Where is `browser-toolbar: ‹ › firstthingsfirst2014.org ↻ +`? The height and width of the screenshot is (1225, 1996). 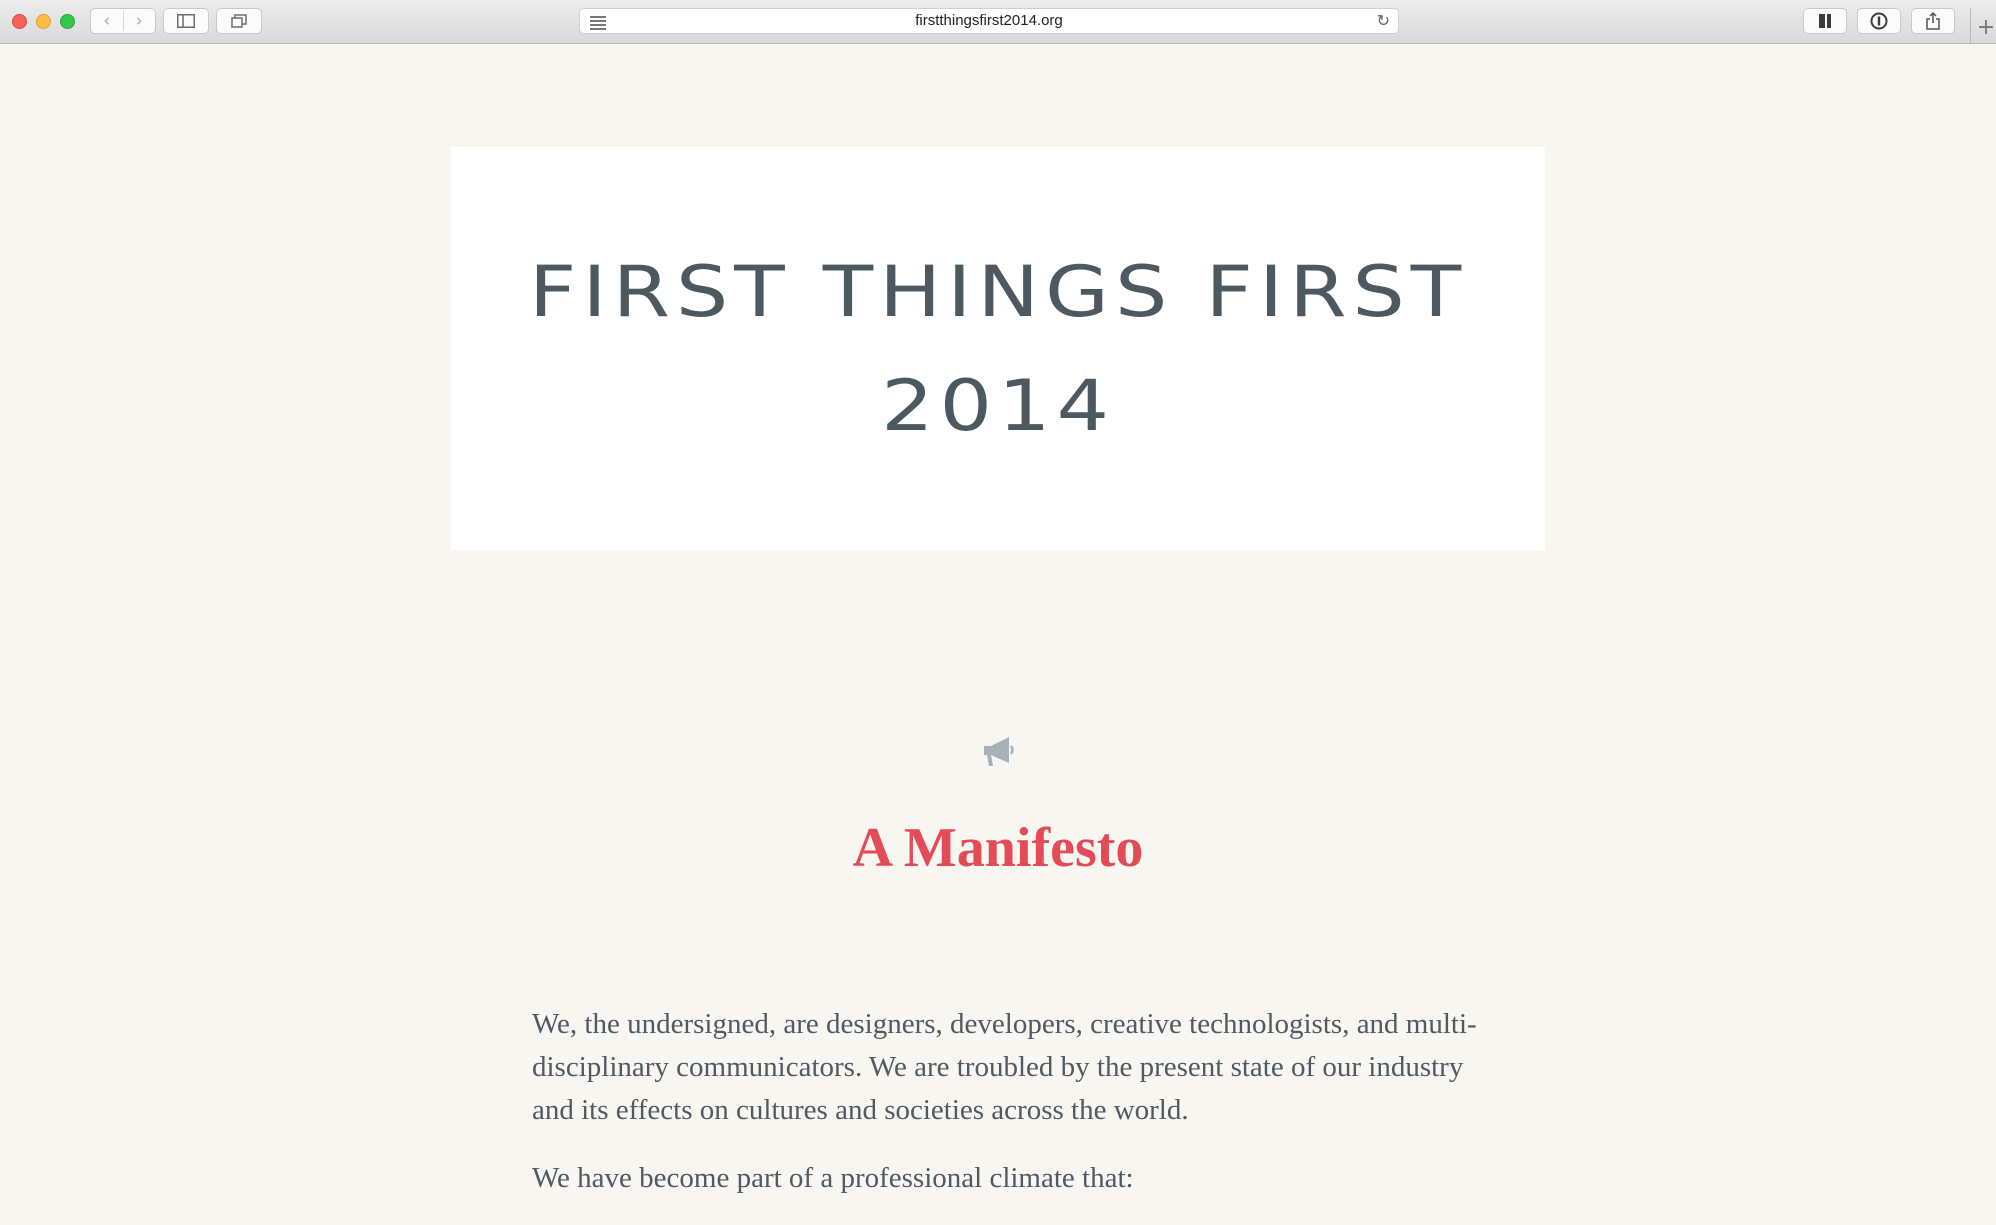 browser-toolbar: ‹ › firstthingsfirst2014.org ↻ + is located at coordinates (998, 22).